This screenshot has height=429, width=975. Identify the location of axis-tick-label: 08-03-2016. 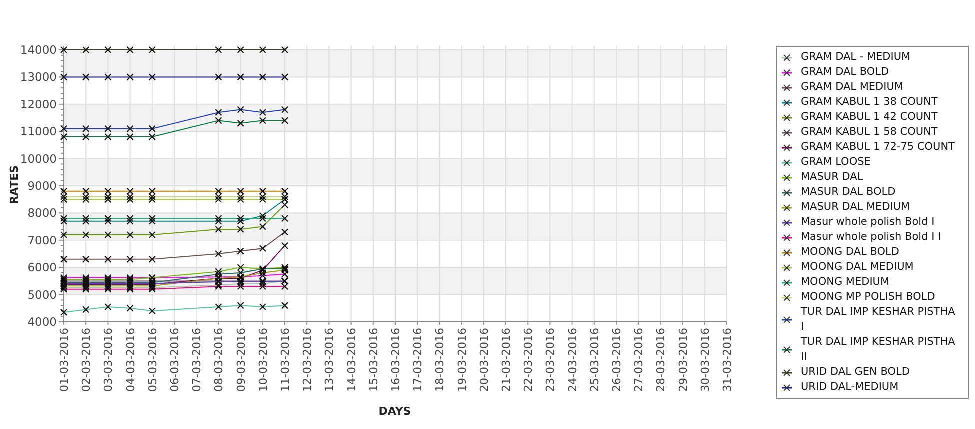
(219, 360).